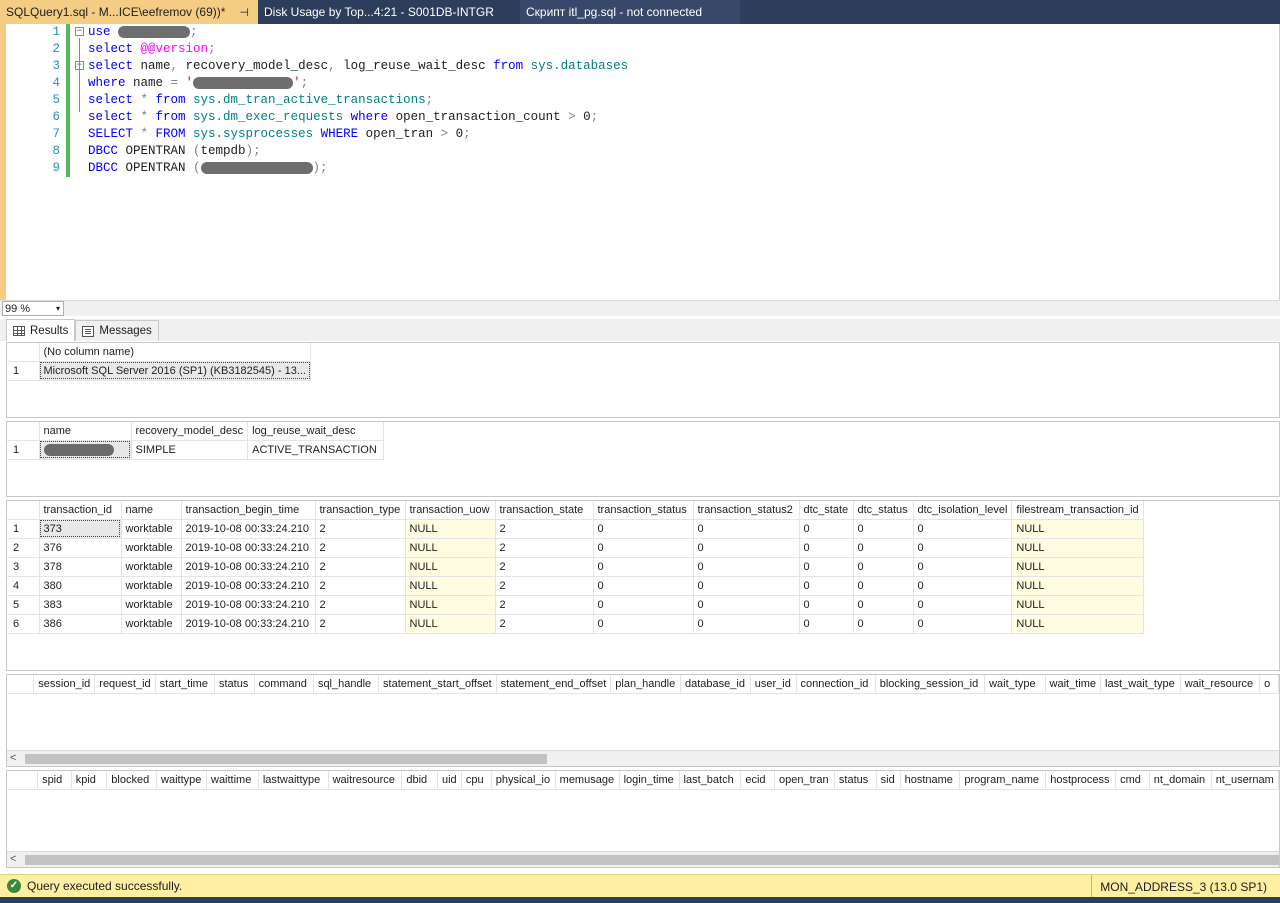 The height and width of the screenshot is (903, 1280). I want to click on column-header: waittype, so click(181, 780).